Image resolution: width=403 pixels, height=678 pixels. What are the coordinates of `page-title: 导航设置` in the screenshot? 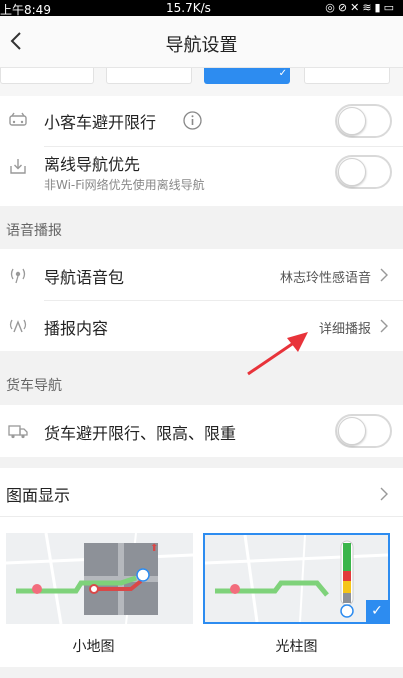 It's located at (201, 45).